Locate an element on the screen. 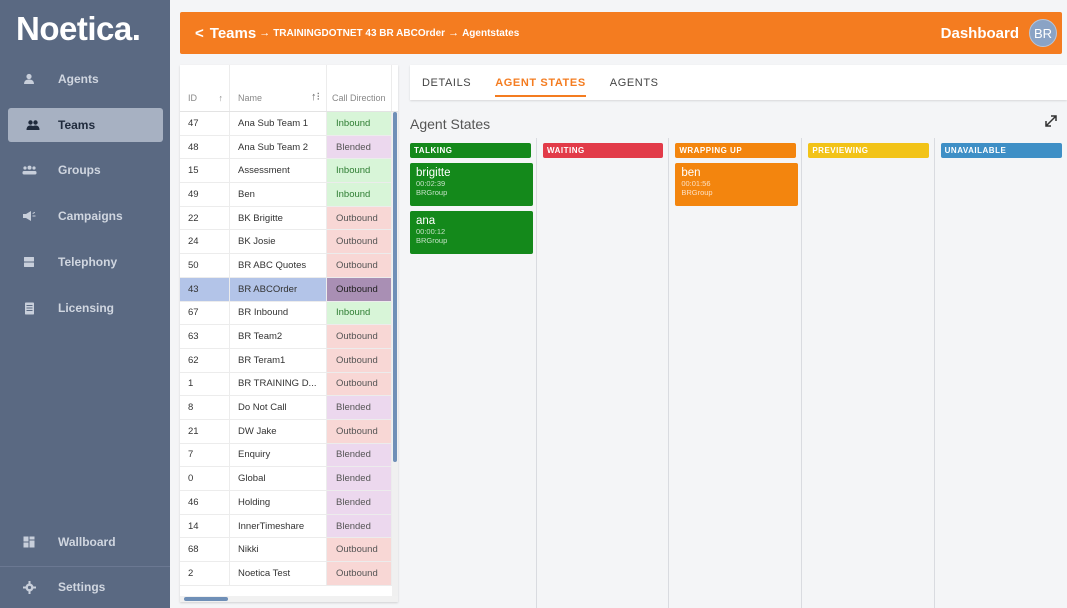 This screenshot has height=608, width=1067. state-column-header: WRAPPING UP is located at coordinates (736, 150).